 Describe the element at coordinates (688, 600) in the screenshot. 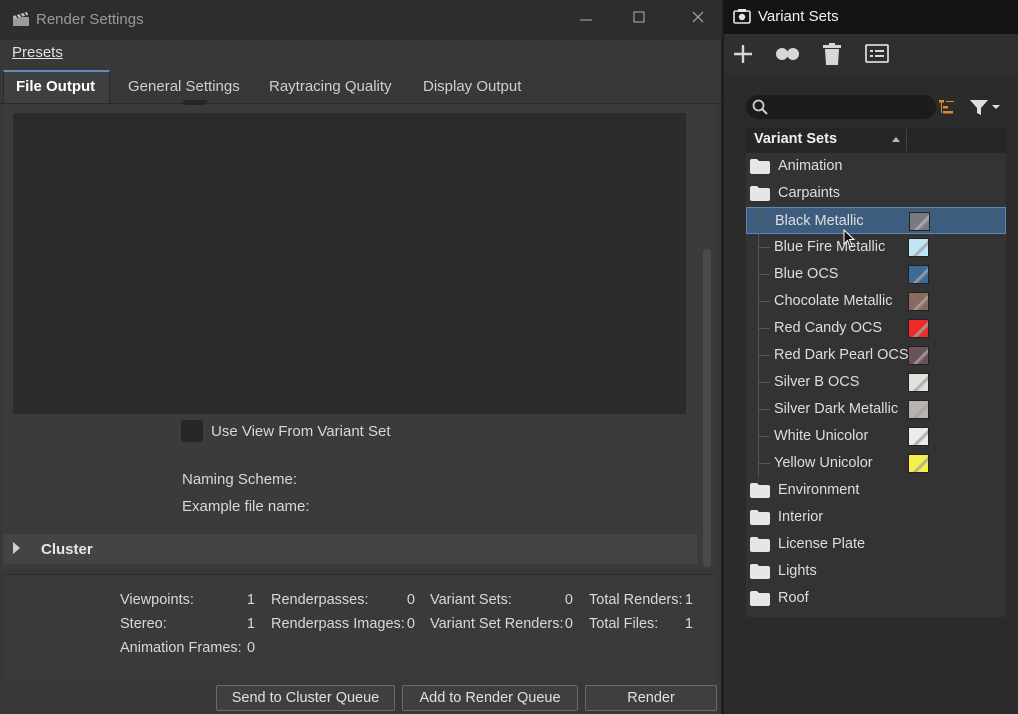

I see `stat-total-renders-value: 1` at that location.